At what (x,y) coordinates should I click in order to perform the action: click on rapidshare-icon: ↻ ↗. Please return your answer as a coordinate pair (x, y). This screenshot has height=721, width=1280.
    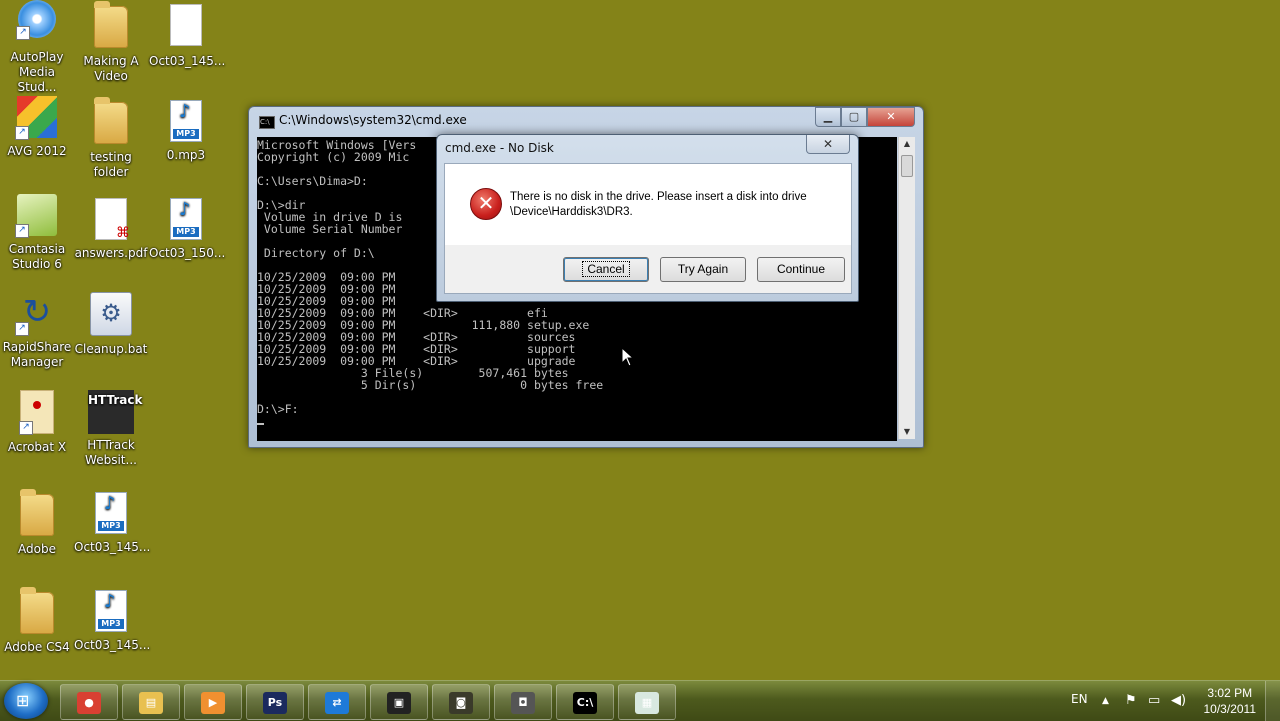
    Looking at the image, I should click on (36, 314).